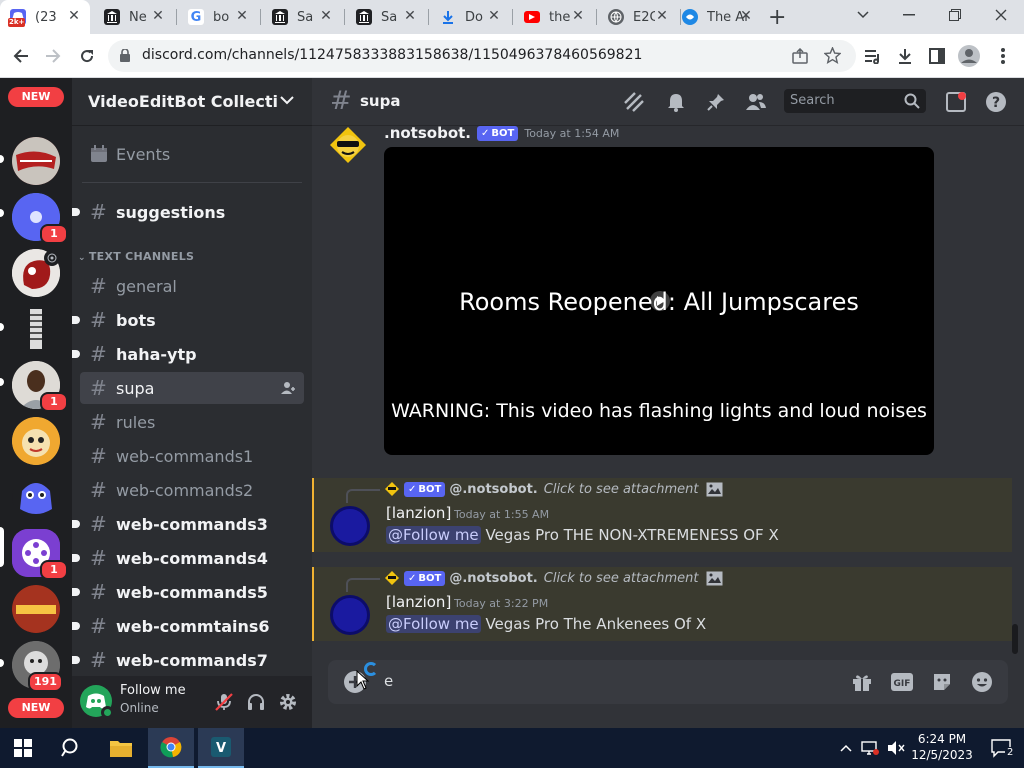 The width and height of the screenshot is (1024, 768). I want to click on channel-suggestions: # suggestions, so click(188, 212).